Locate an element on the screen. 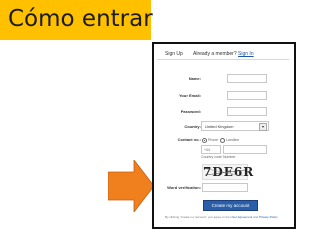  already-member-text: Already a member? is located at coordinates (215, 54).